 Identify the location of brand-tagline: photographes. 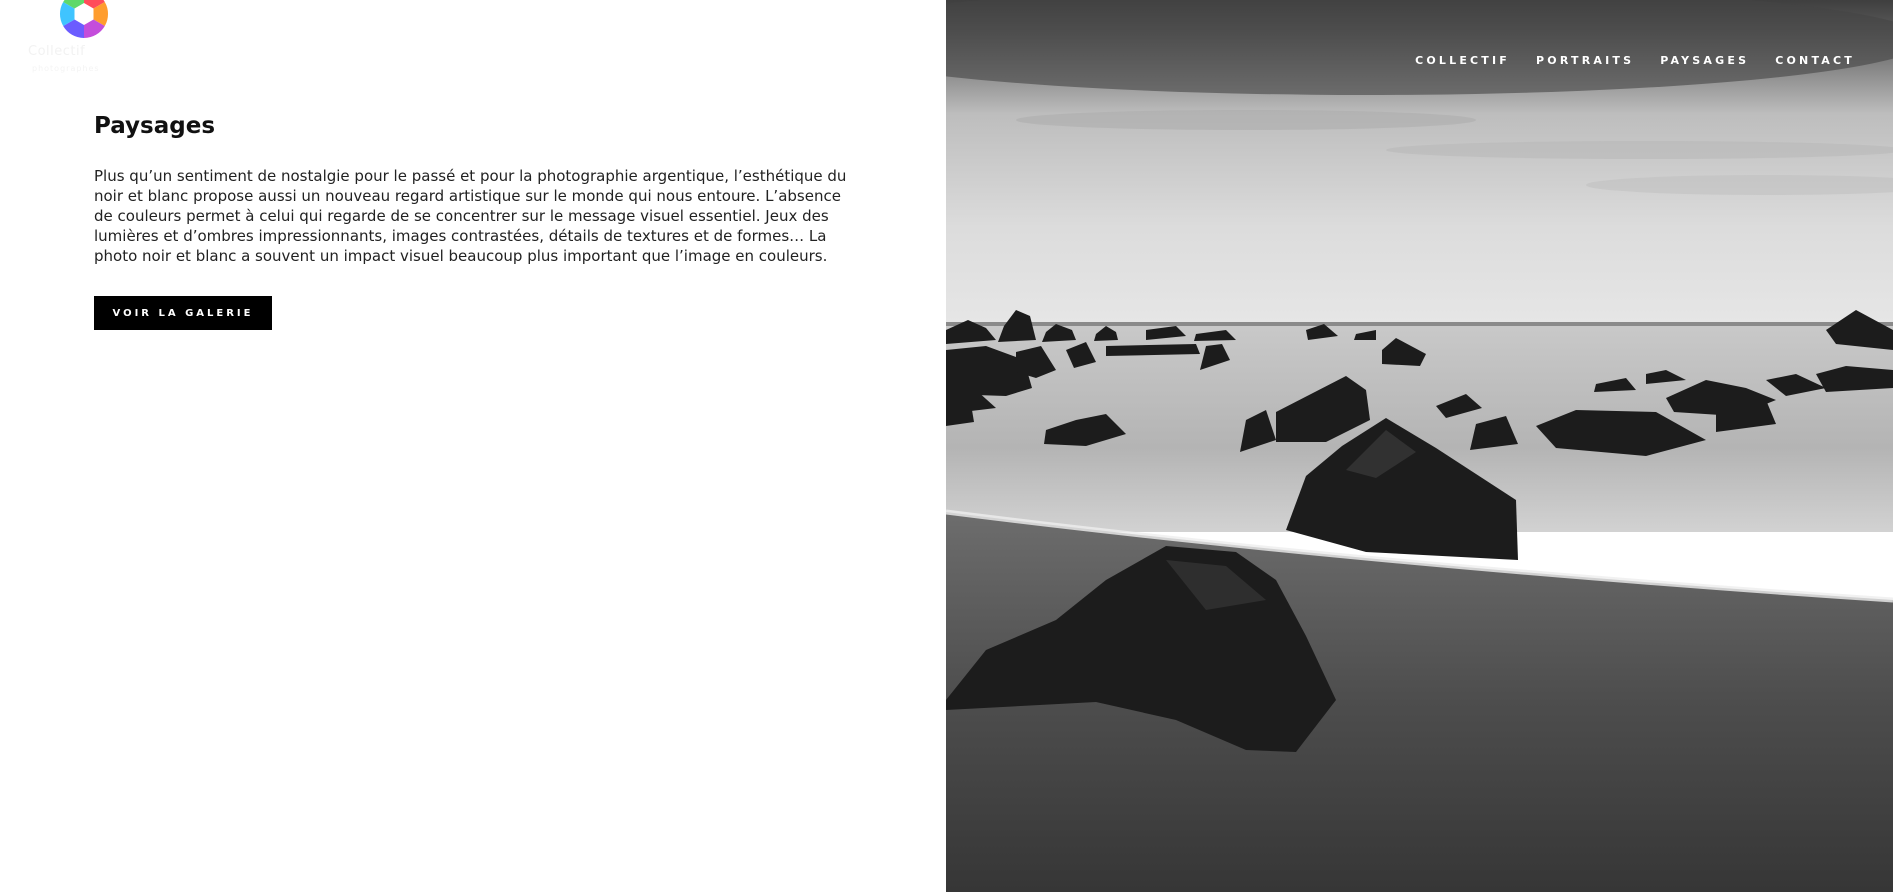
(66, 68).